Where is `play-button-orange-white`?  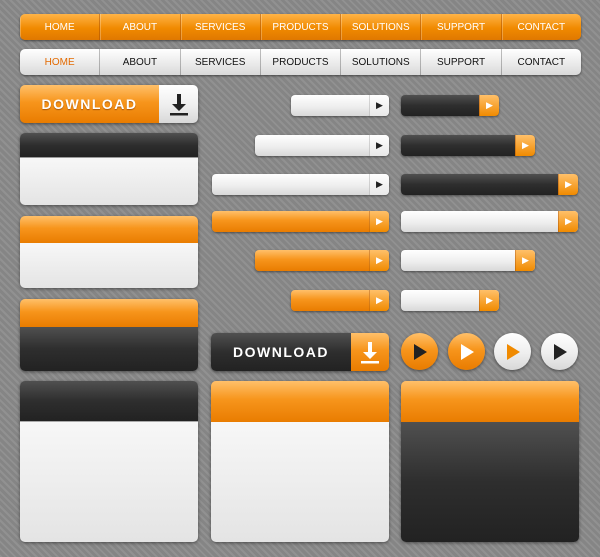 play-button-orange-white is located at coordinates (466, 351).